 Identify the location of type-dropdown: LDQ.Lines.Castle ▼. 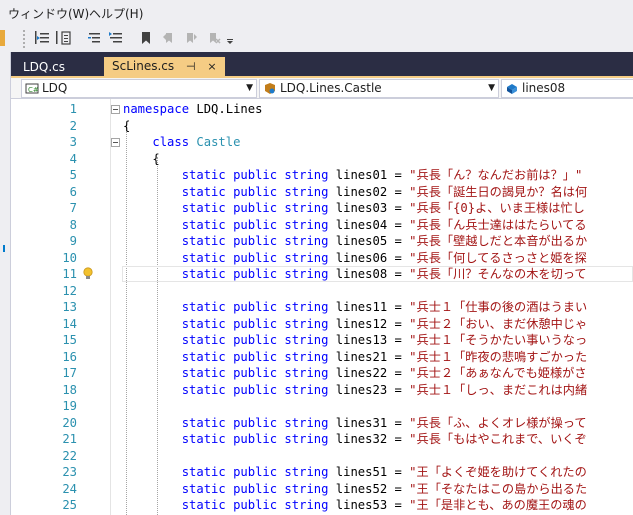
(379, 88).